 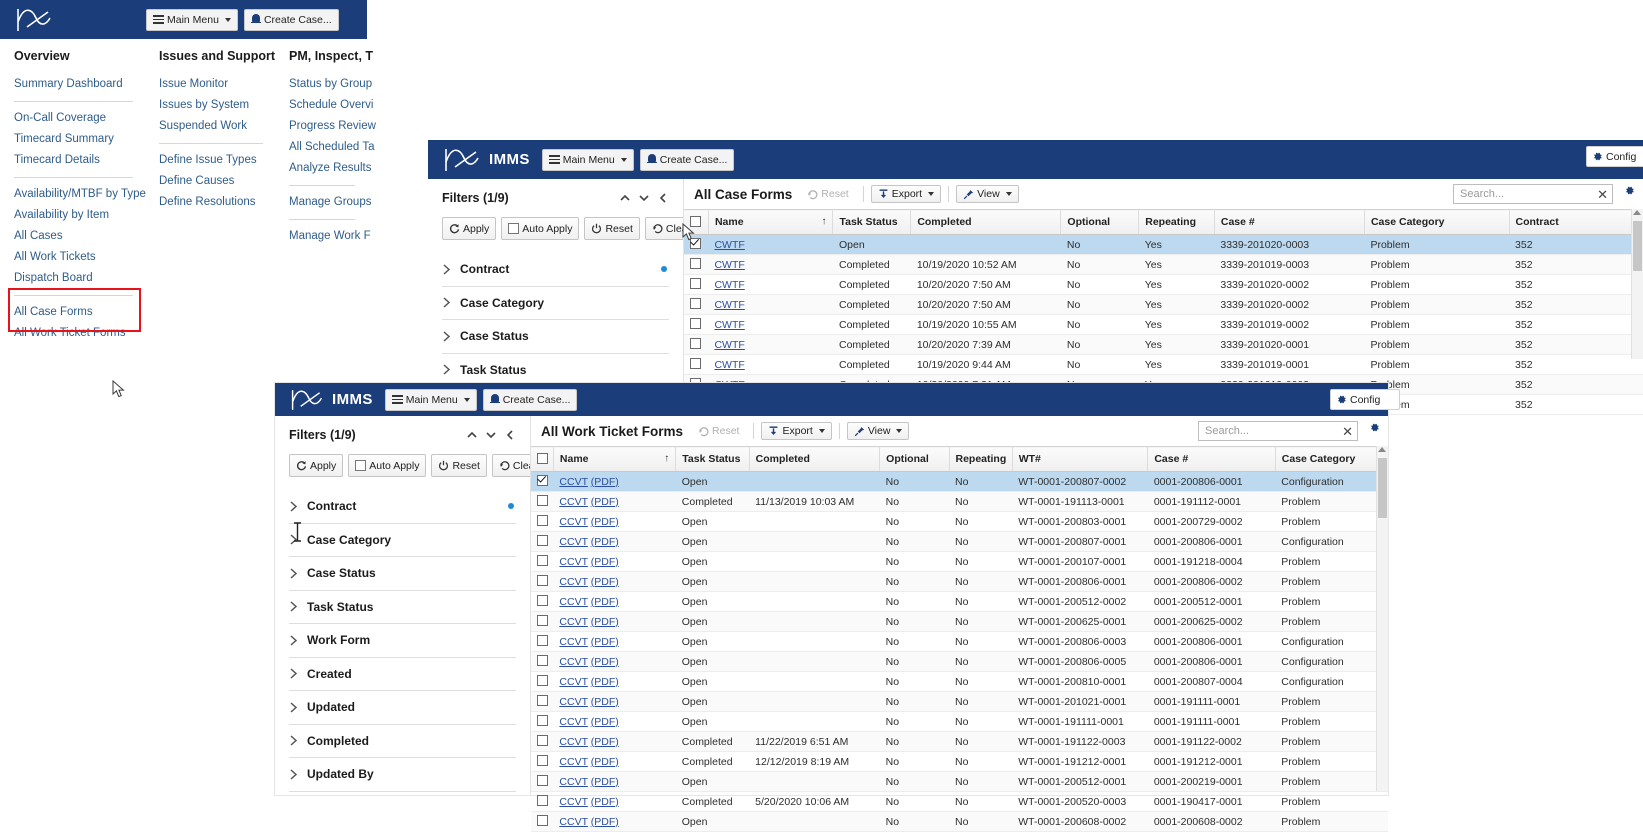 What do you see at coordinates (211, 126) in the screenshot?
I see `menu-item-suspended-work: Suspended Work` at bounding box center [211, 126].